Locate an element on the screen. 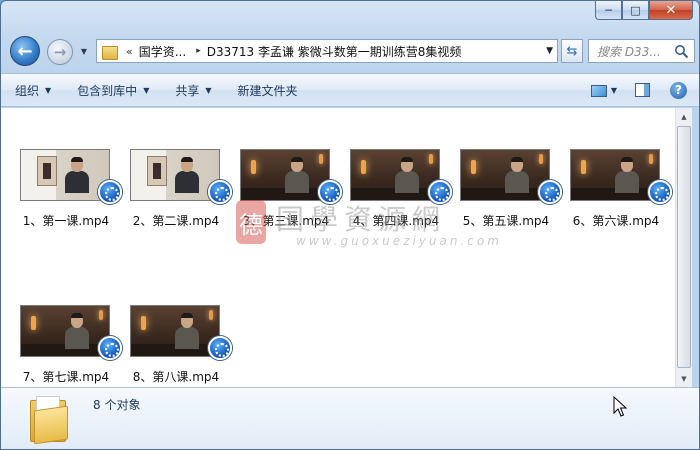 This screenshot has height=450, width=700. forward-arrow-icon: → is located at coordinates (60, 52).